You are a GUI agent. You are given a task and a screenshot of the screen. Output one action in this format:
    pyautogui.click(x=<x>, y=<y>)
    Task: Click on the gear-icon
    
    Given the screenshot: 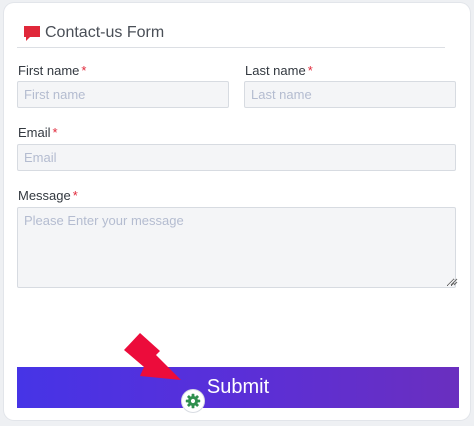 What is the action you would take?
    pyautogui.click(x=193, y=401)
    